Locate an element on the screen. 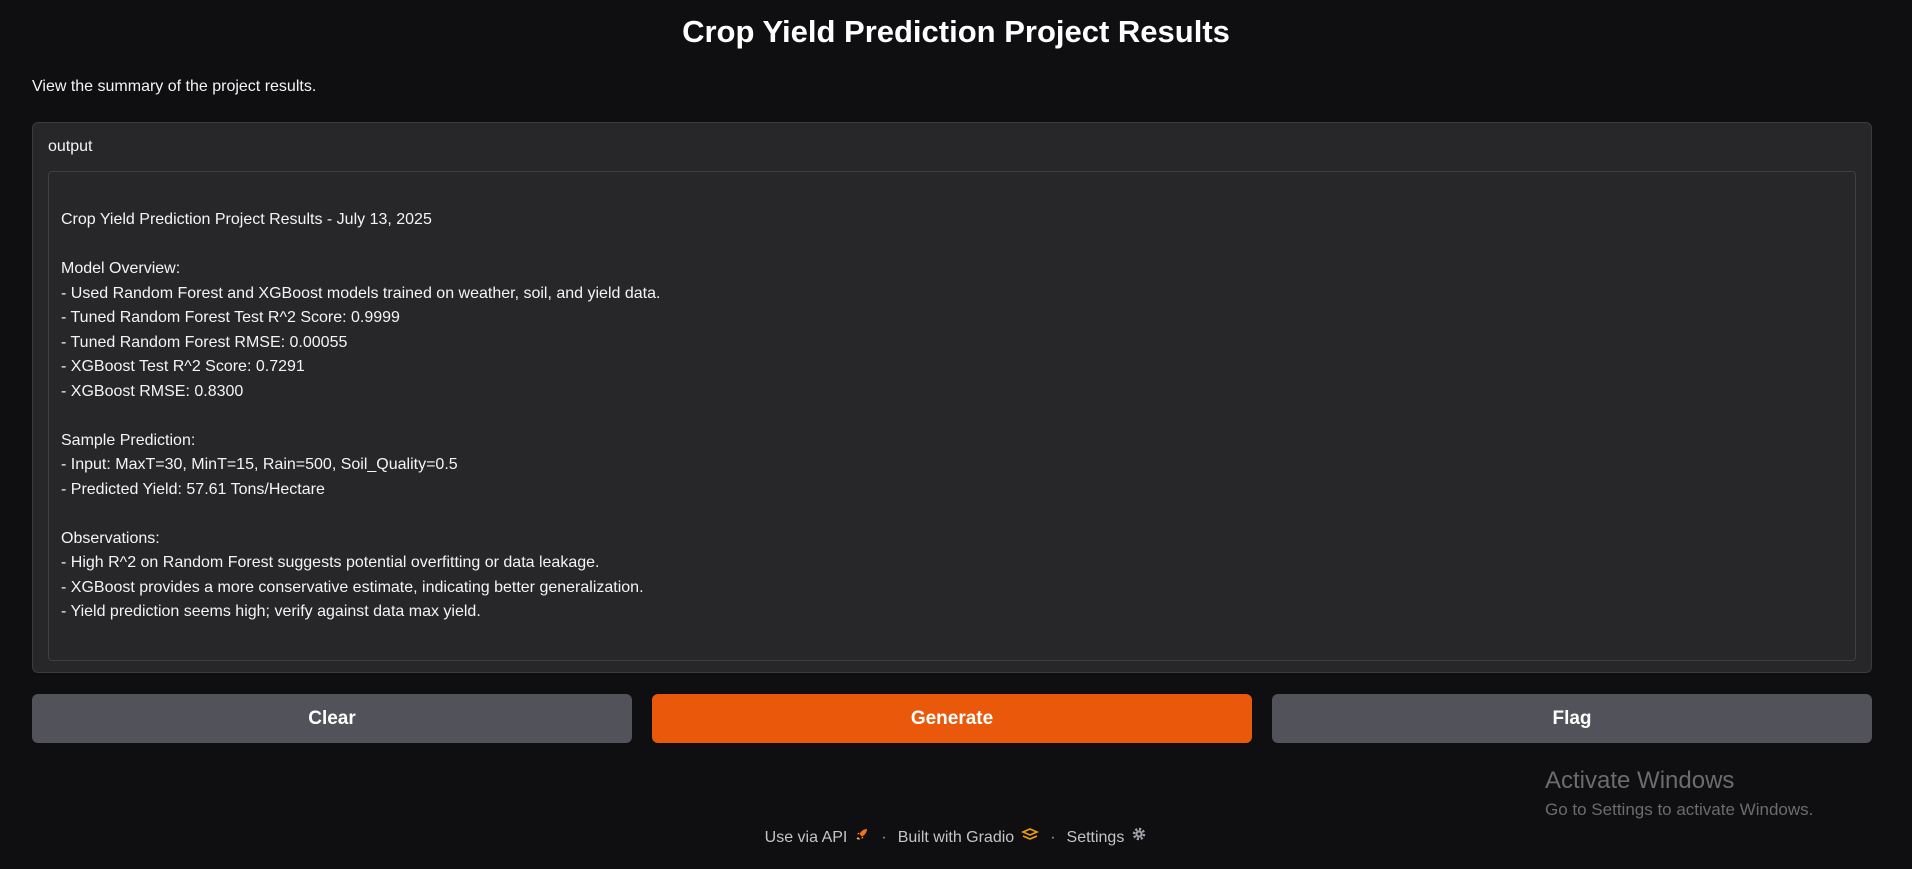 The image size is (1912, 869). output-line: Observations: is located at coordinates (110, 538).